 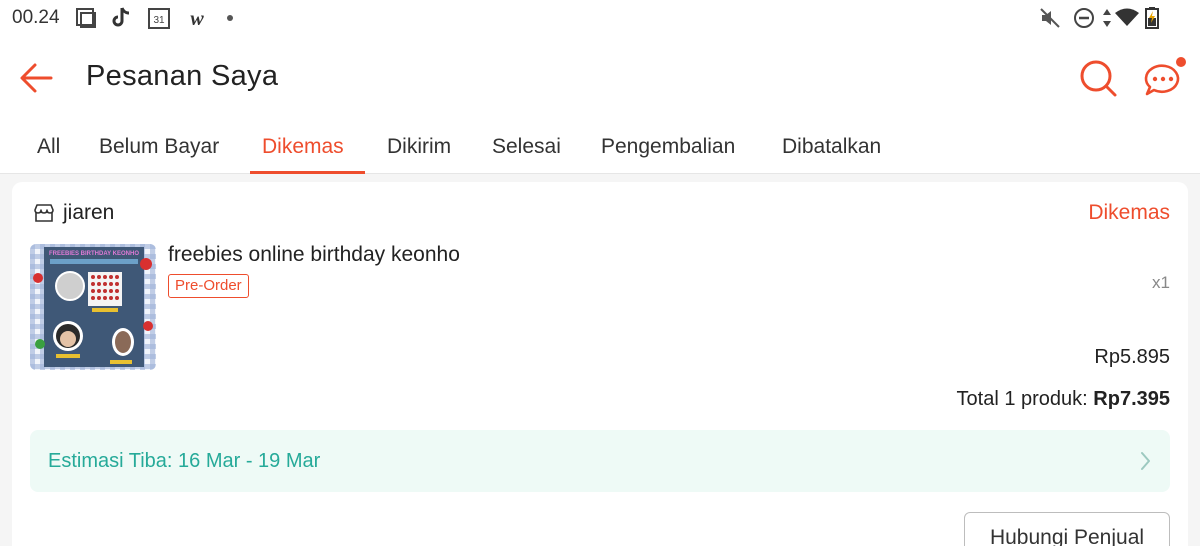 I want to click on product-price: Rp5.895, so click(x=1132, y=357).